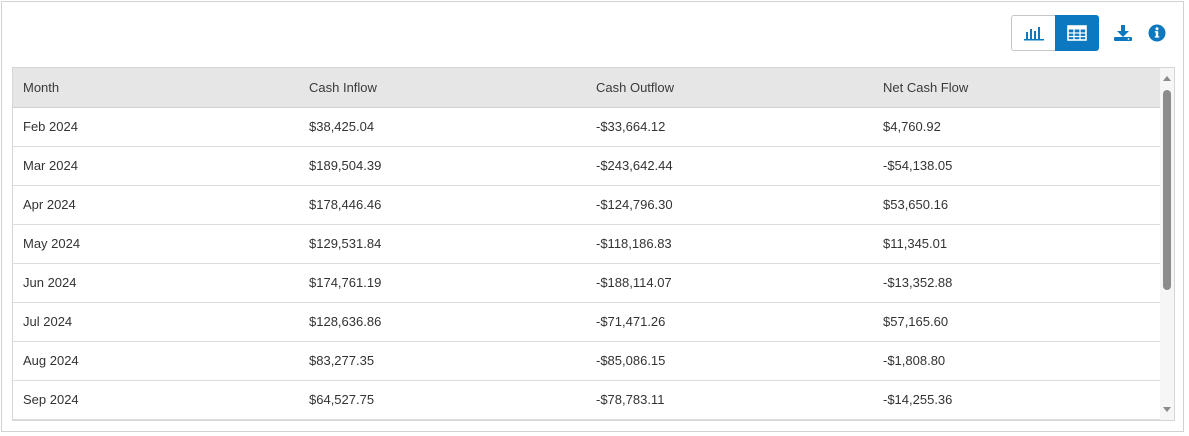 This screenshot has height=436, width=1189. Describe the element at coordinates (1167, 409) in the screenshot. I see `scroll-down-arrow-icon` at that location.